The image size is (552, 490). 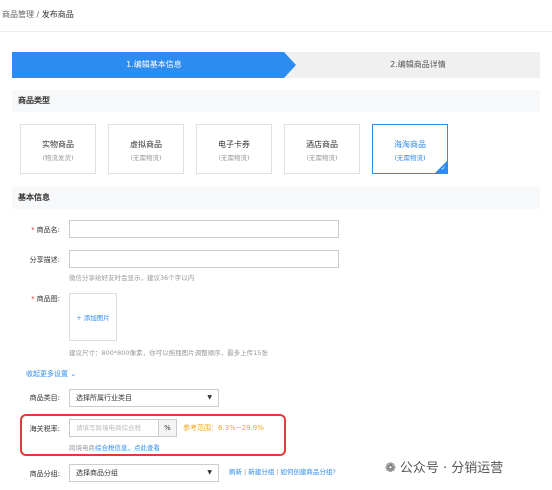 I want to click on type-title: 海淘商品, so click(x=410, y=144).